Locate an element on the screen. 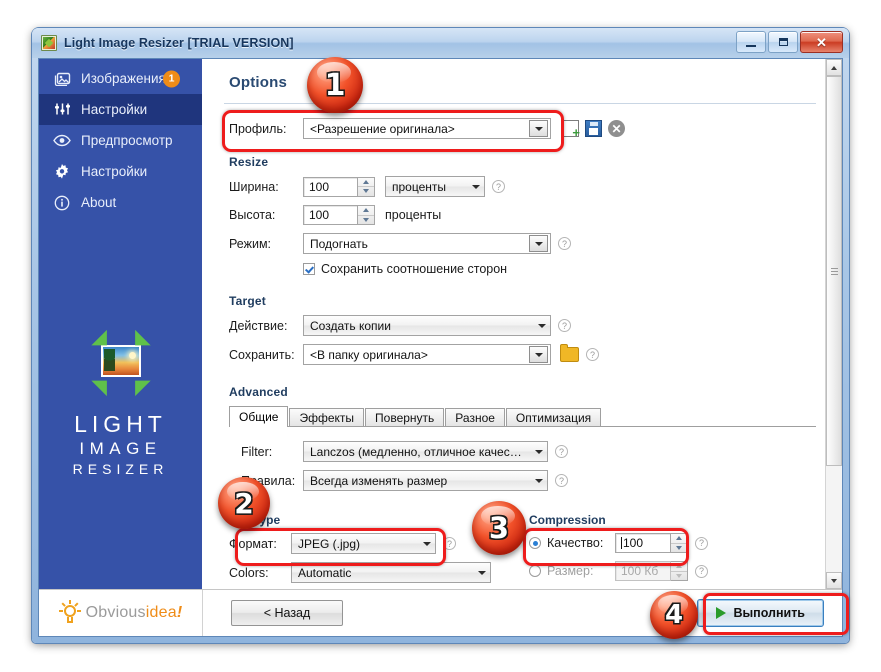  profile-select: <Разрешение оригинала> is located at coordinates (427, 128).